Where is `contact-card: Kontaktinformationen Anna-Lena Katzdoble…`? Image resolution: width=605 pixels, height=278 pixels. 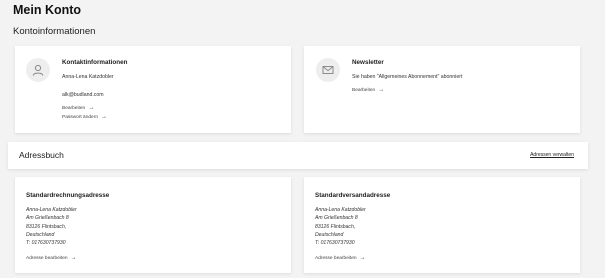 contact-card: Kontaktinformationen Anna-Lena Katzdoble… is located at coordinates (153, 89).